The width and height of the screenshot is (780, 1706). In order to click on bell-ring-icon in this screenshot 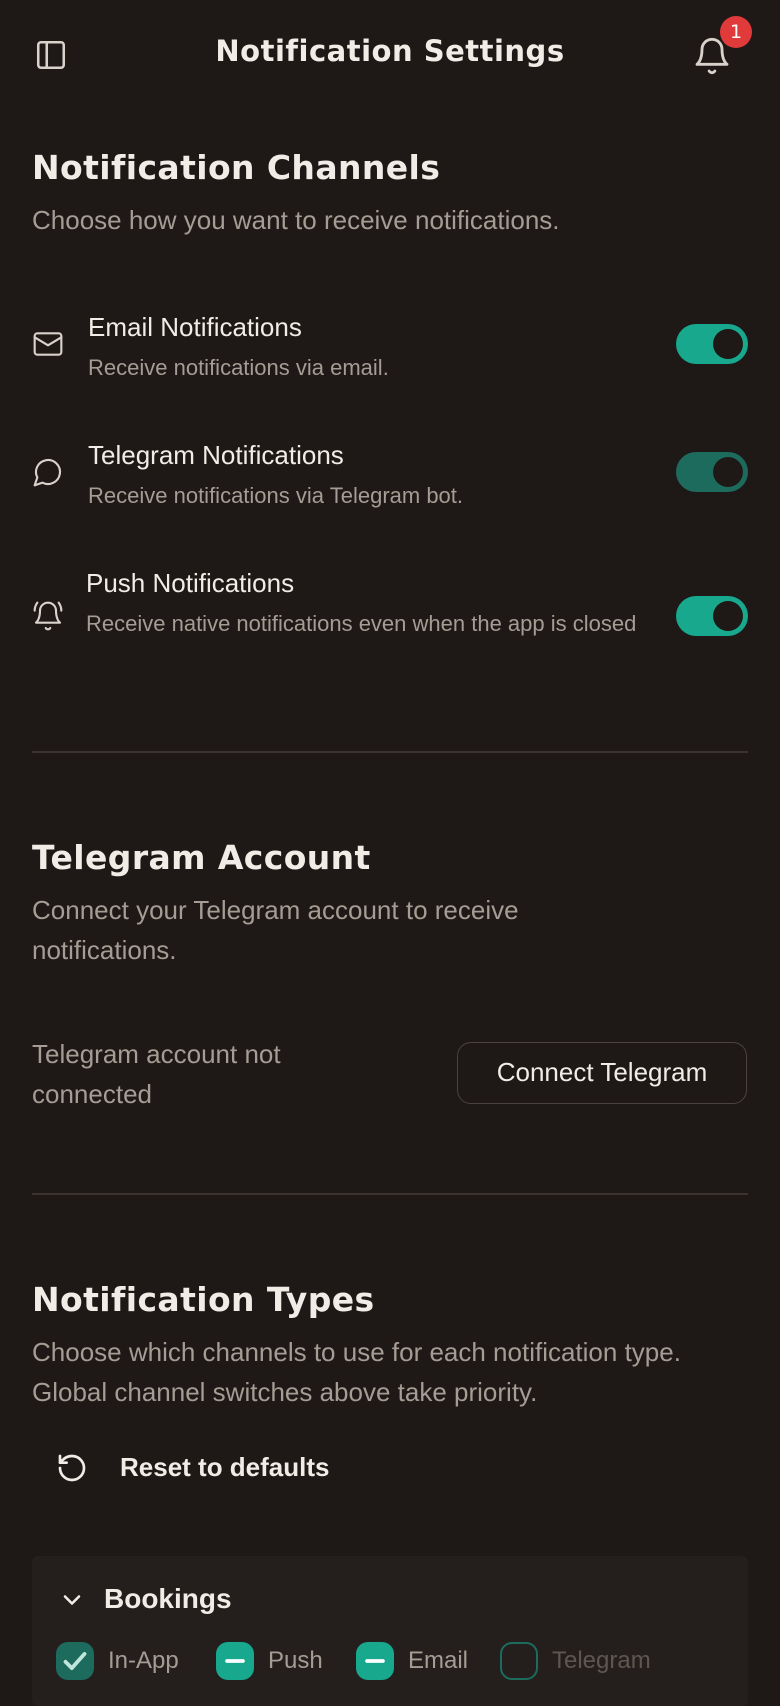, I will do `click(48, 616)`.